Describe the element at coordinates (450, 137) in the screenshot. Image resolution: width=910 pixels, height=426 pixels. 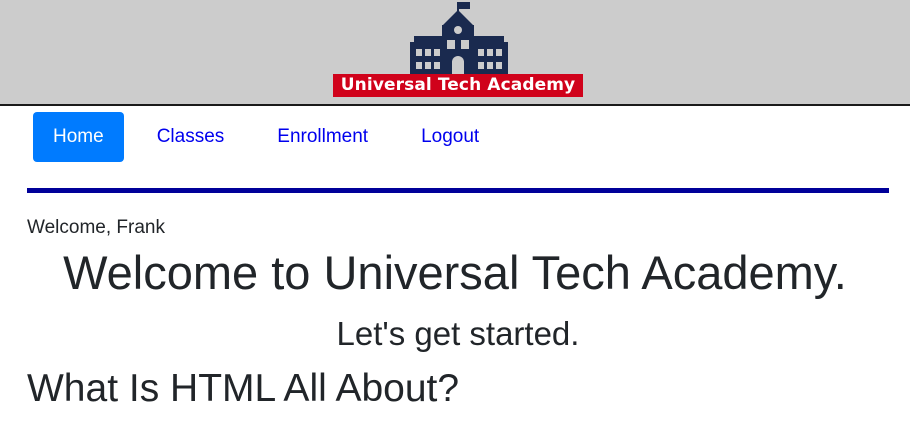
I see `nav-logout-link: Logout` at that location.